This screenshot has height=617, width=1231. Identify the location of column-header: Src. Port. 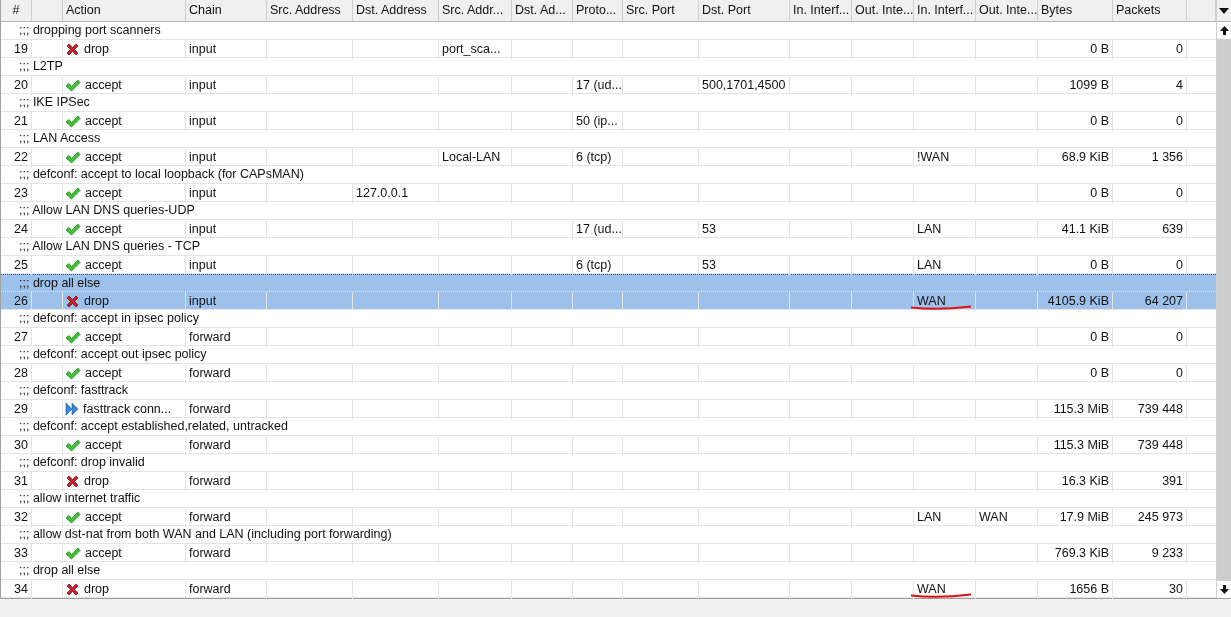
(661, 10).